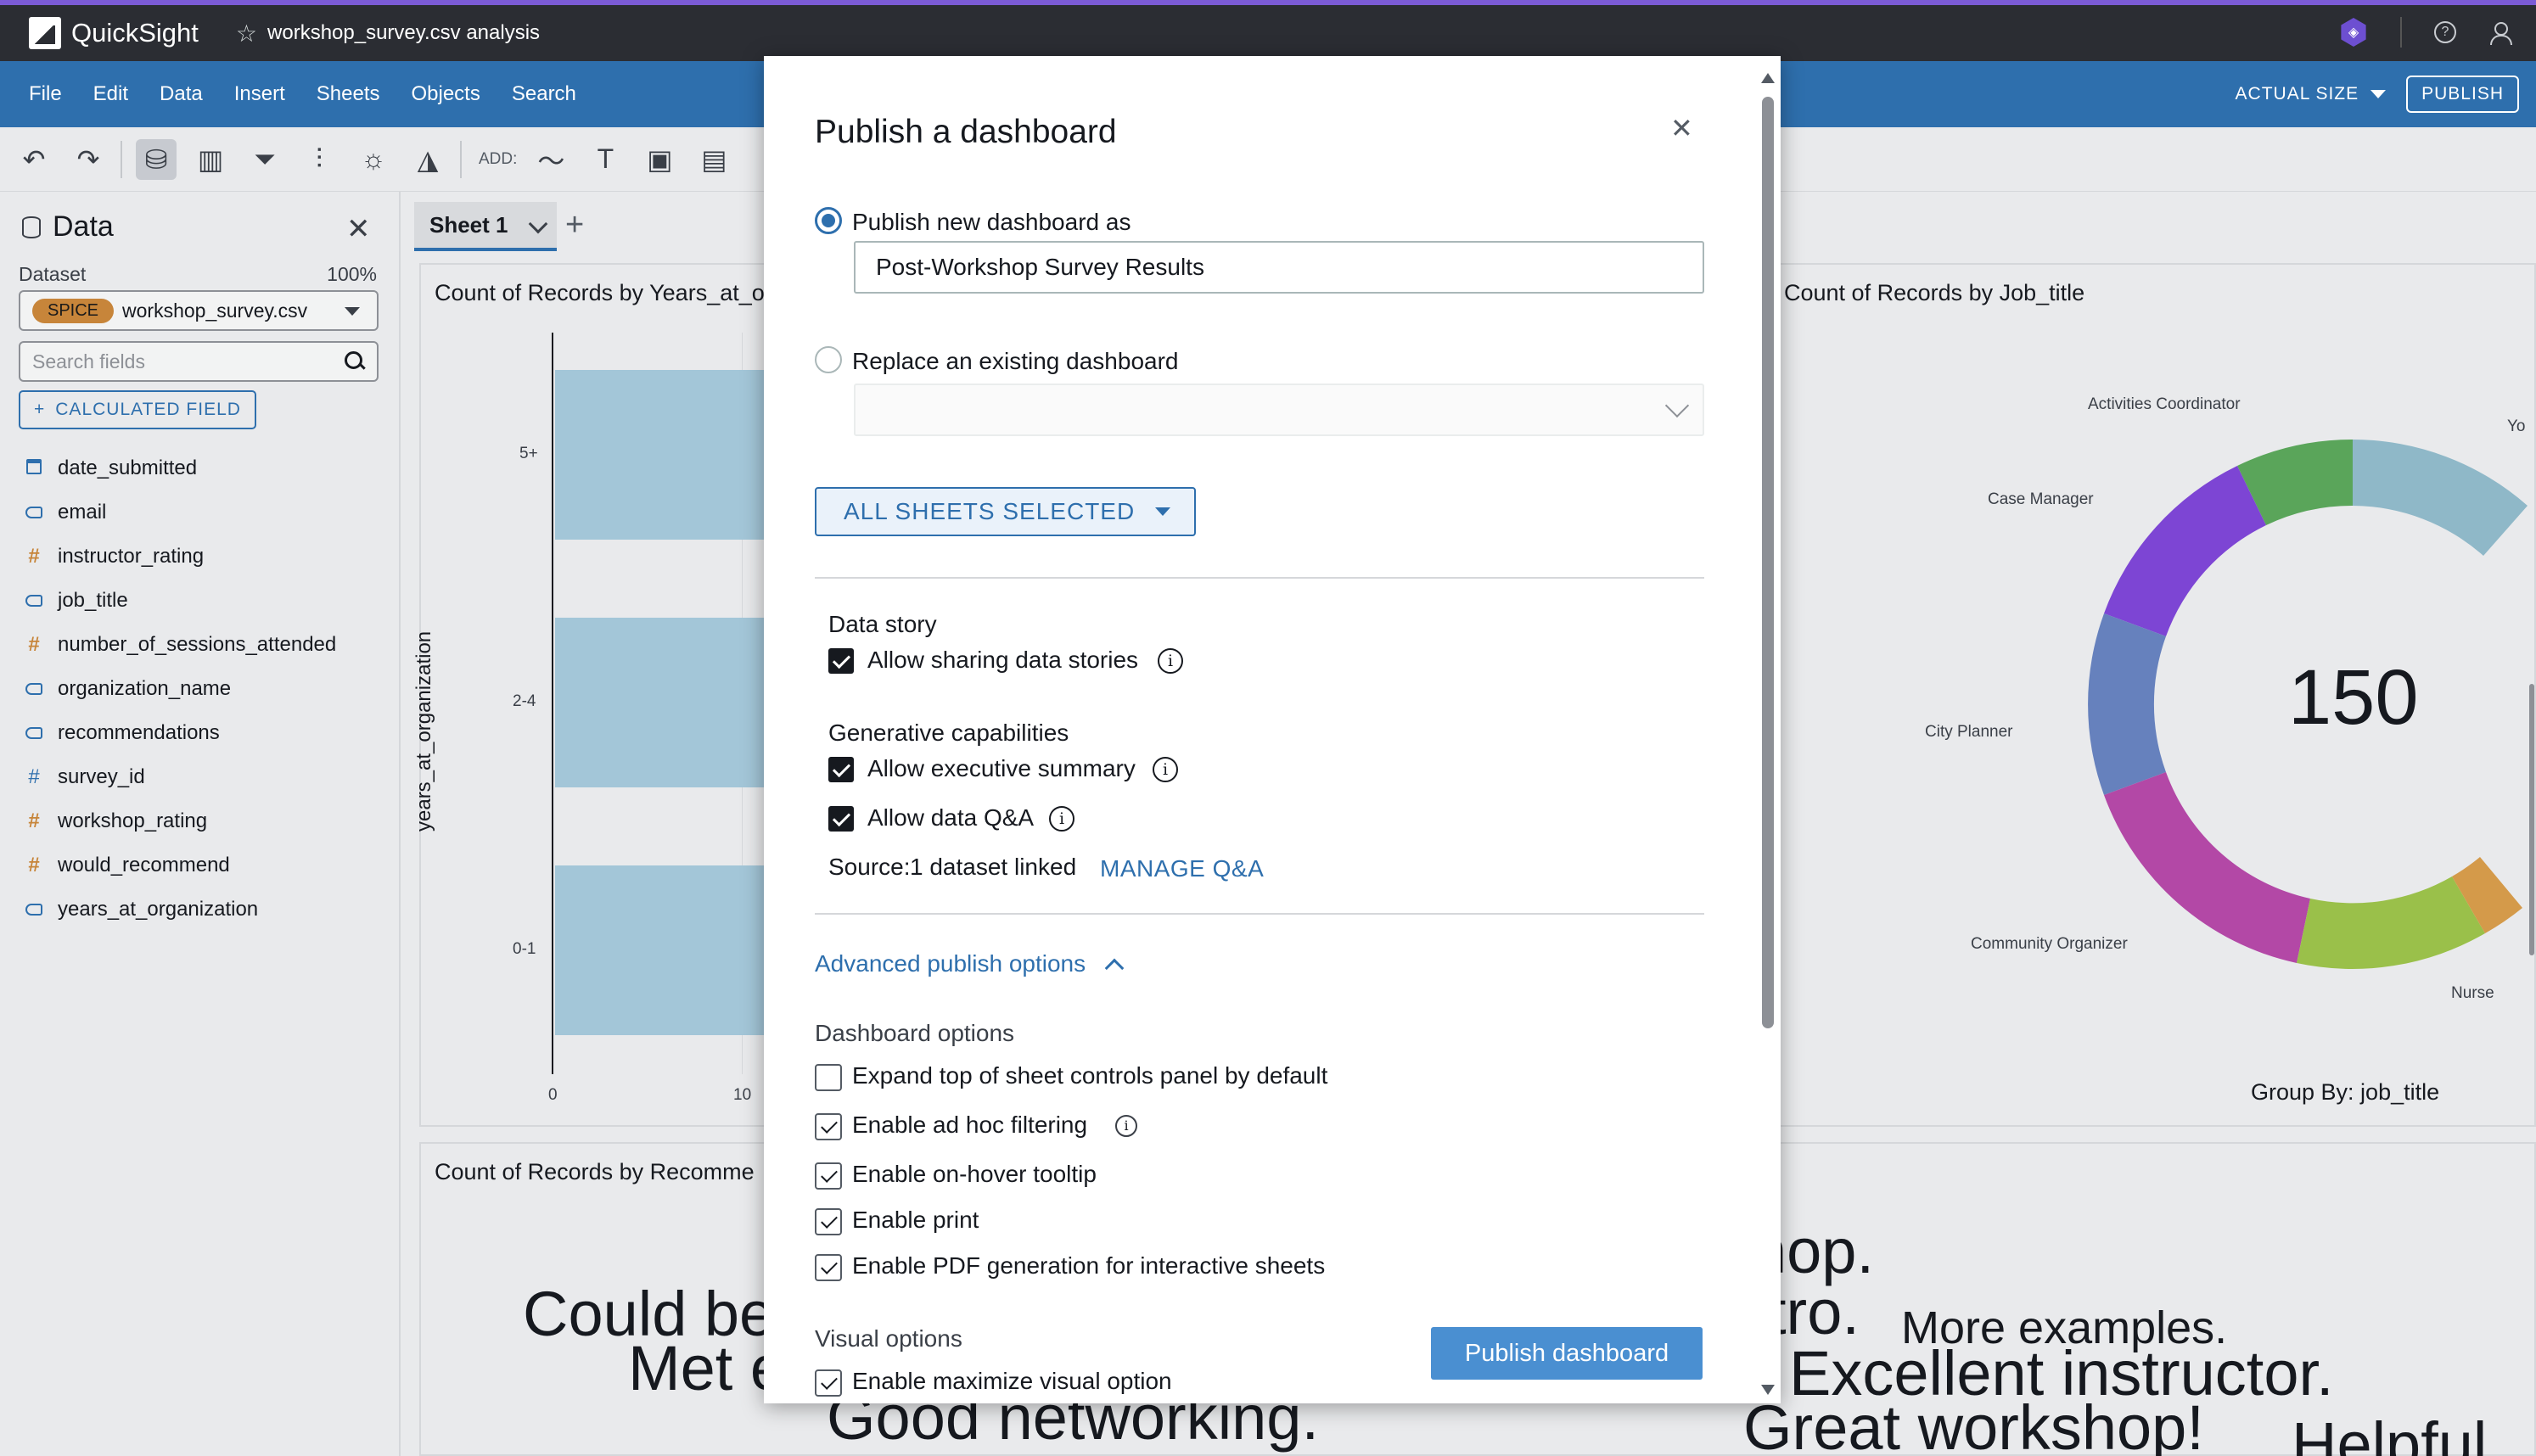 This screenshot has height=1456, width=2536. What do you see at coordinates (355, 361) in the screenshot?
I see `search-icon` at bounding box center [355, 361].